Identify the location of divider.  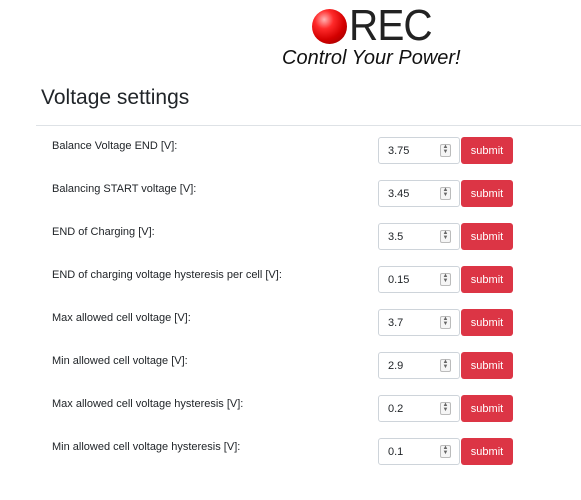
(308, 125).